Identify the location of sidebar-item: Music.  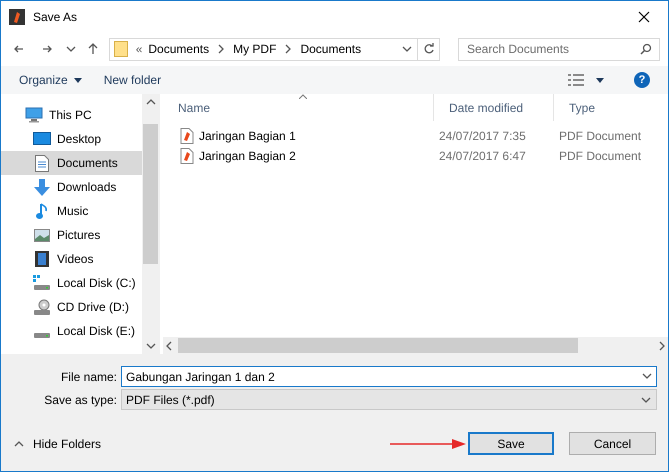
(71, 211).